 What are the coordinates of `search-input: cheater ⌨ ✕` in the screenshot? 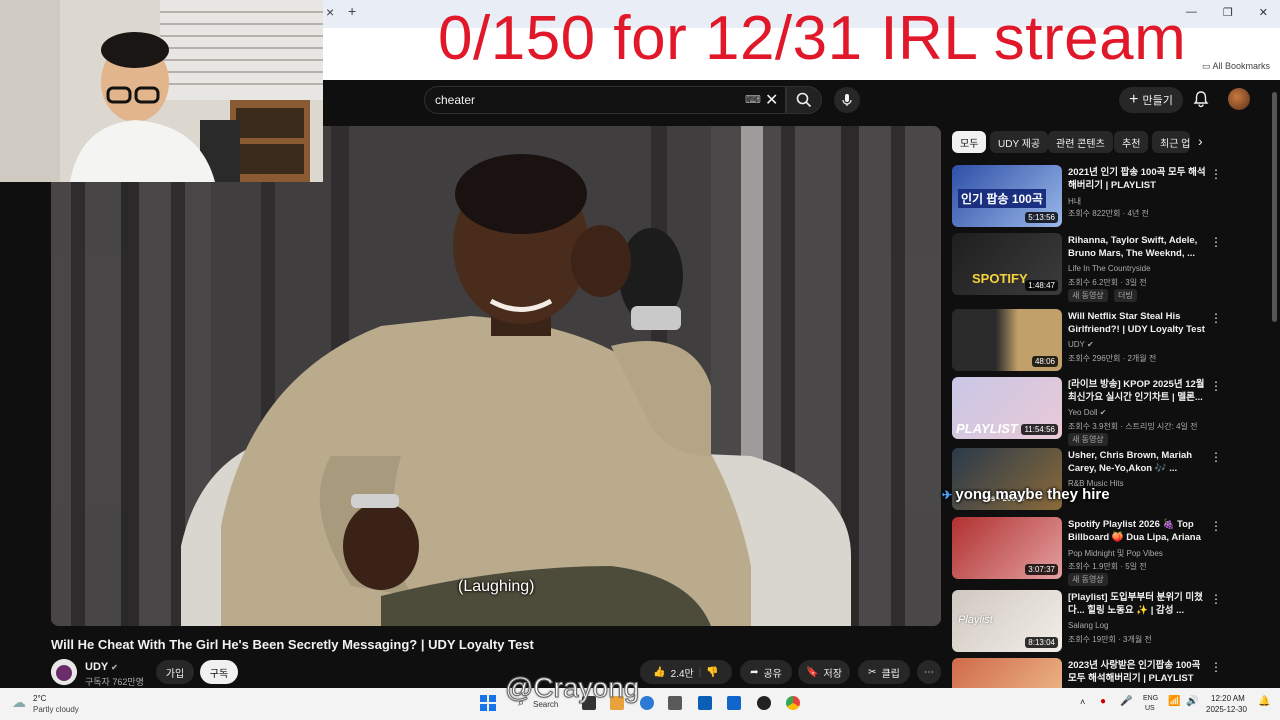 It's located at (605, 100).